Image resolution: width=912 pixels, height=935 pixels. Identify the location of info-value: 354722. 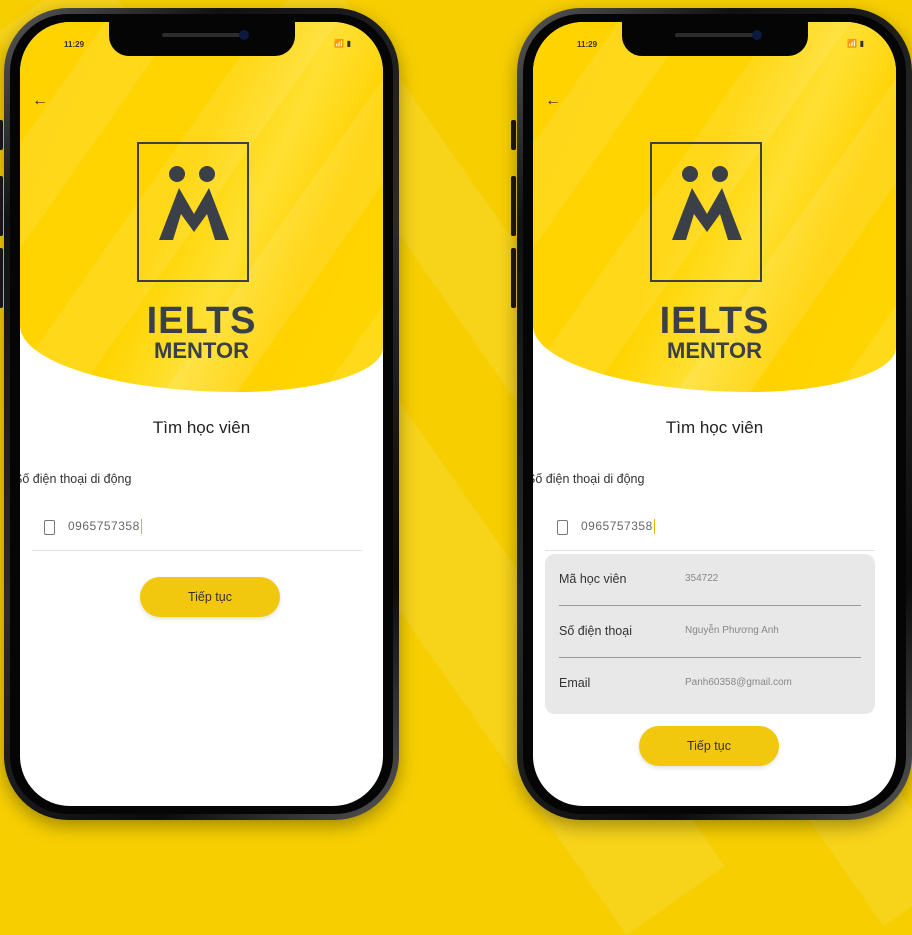
(702, 578).